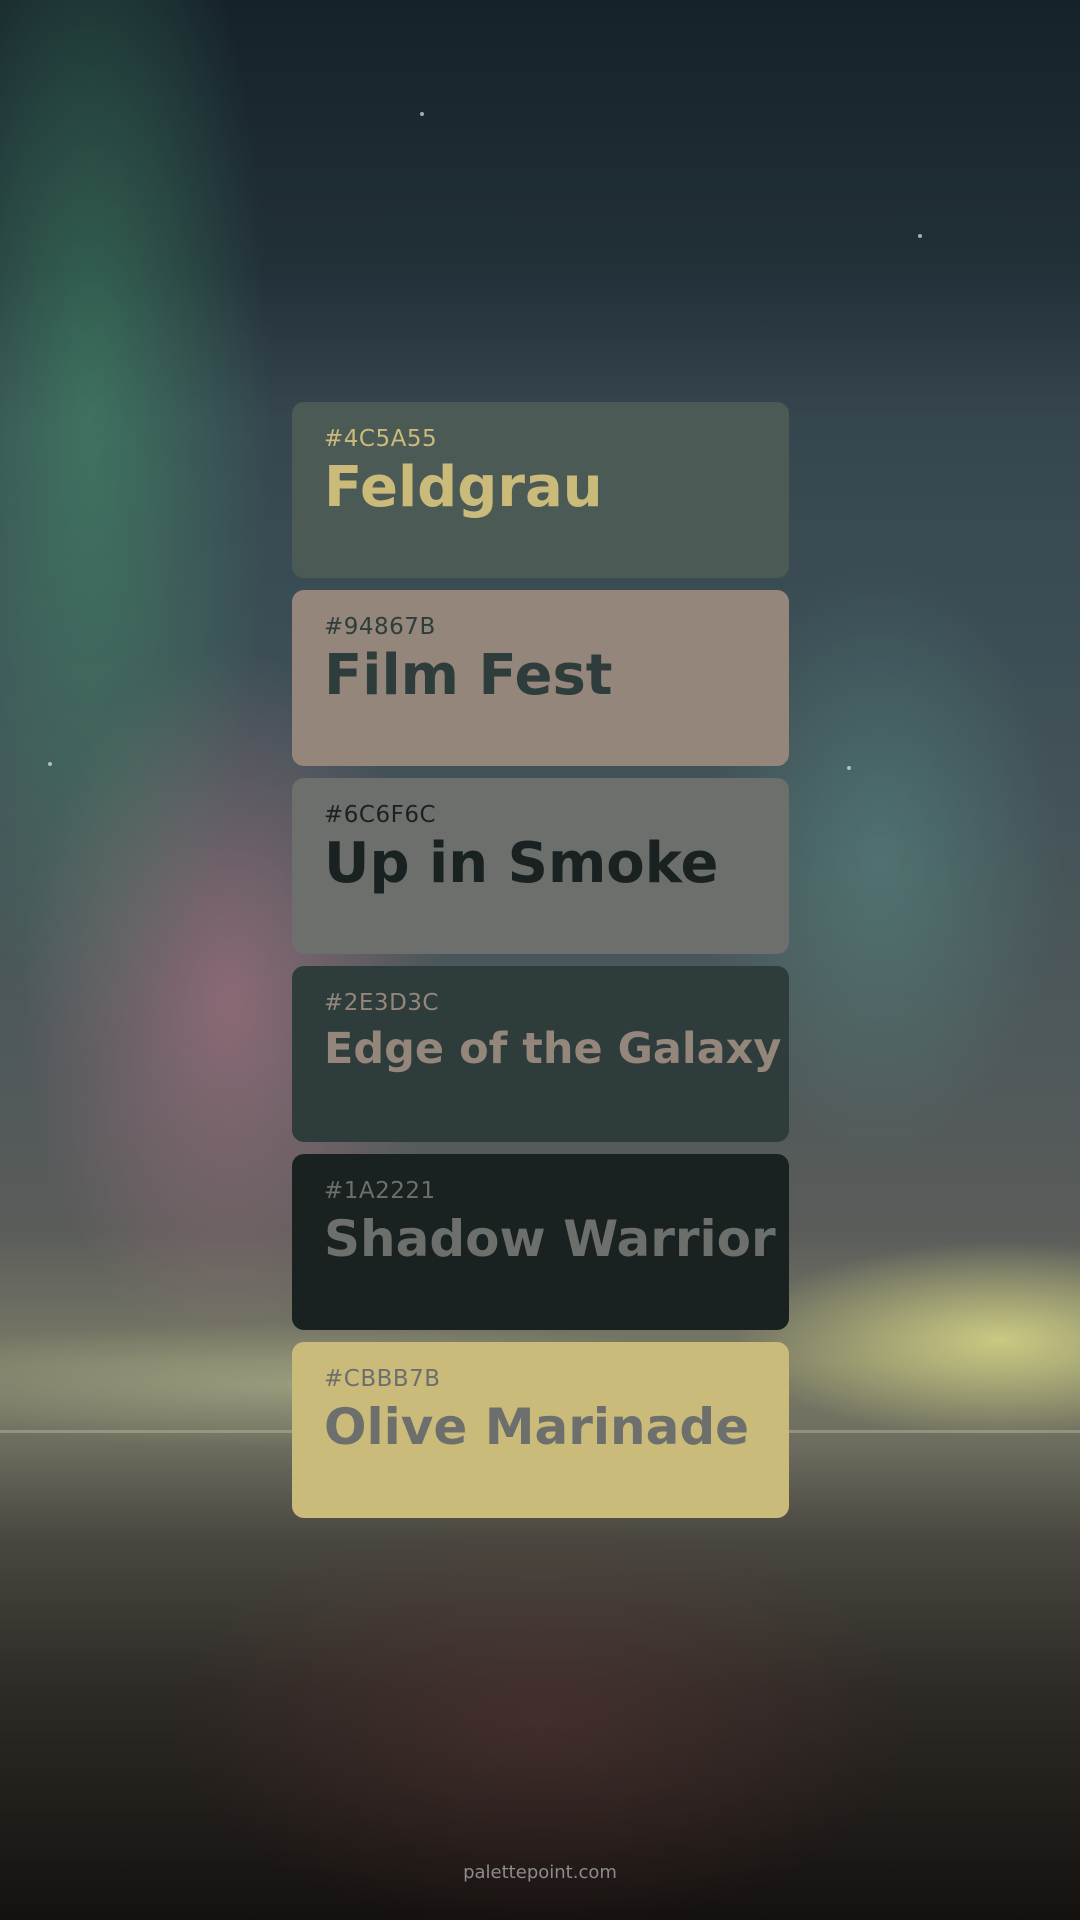 The image size is (1080, 1920). I want to click on swatch-card-film-fest: #94867B Film Fest, so click(540, 678).